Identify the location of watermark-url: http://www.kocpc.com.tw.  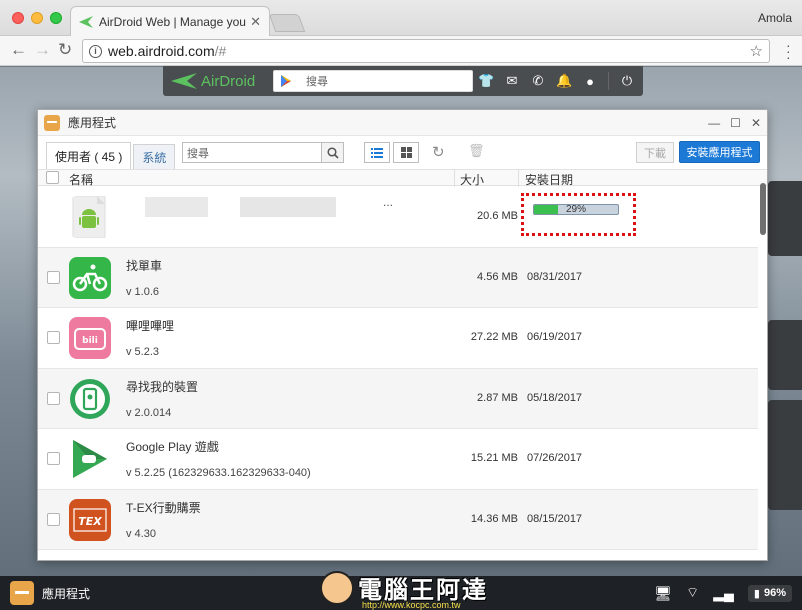
(411, 605).